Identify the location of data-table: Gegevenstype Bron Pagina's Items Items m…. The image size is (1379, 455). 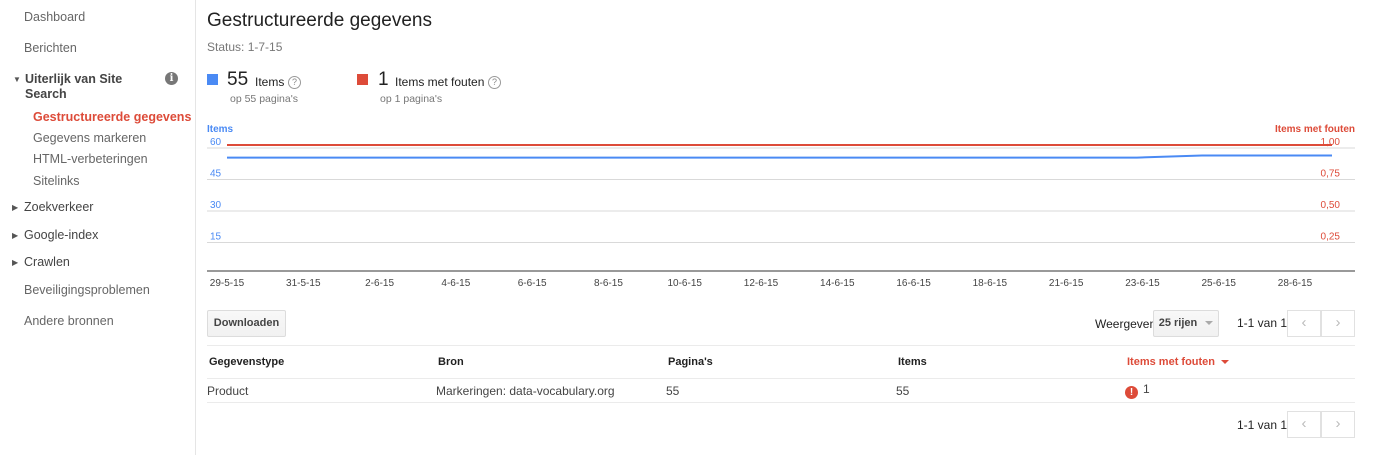
(781, 374).